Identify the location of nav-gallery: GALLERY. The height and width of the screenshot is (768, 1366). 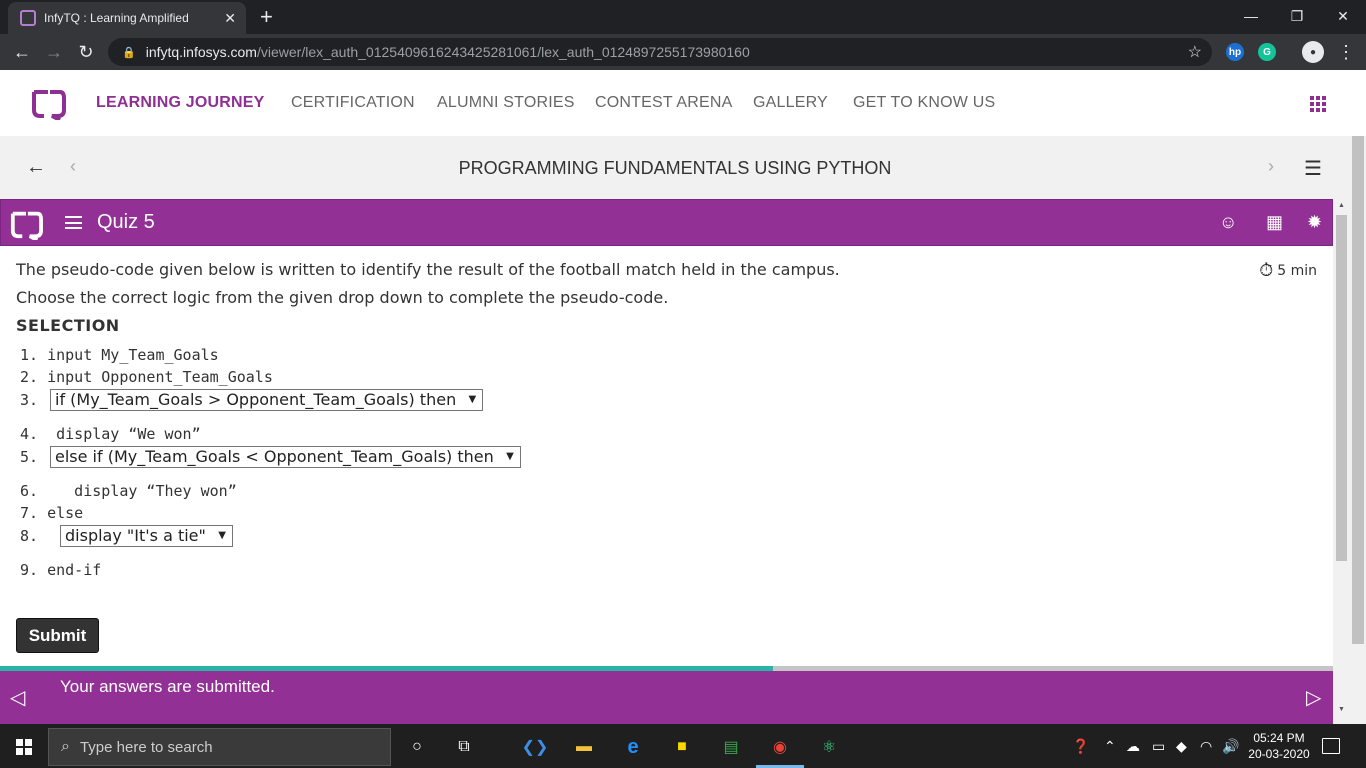
(790, 103).